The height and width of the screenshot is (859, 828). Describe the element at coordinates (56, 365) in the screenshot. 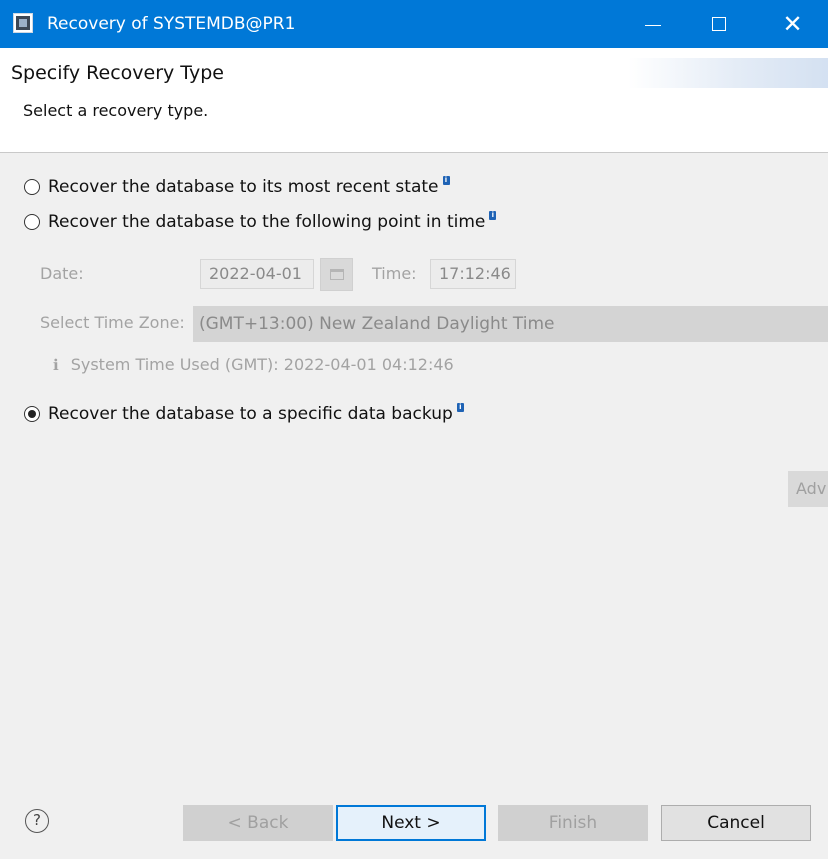

I see `info-icon: ℹ` at that location.